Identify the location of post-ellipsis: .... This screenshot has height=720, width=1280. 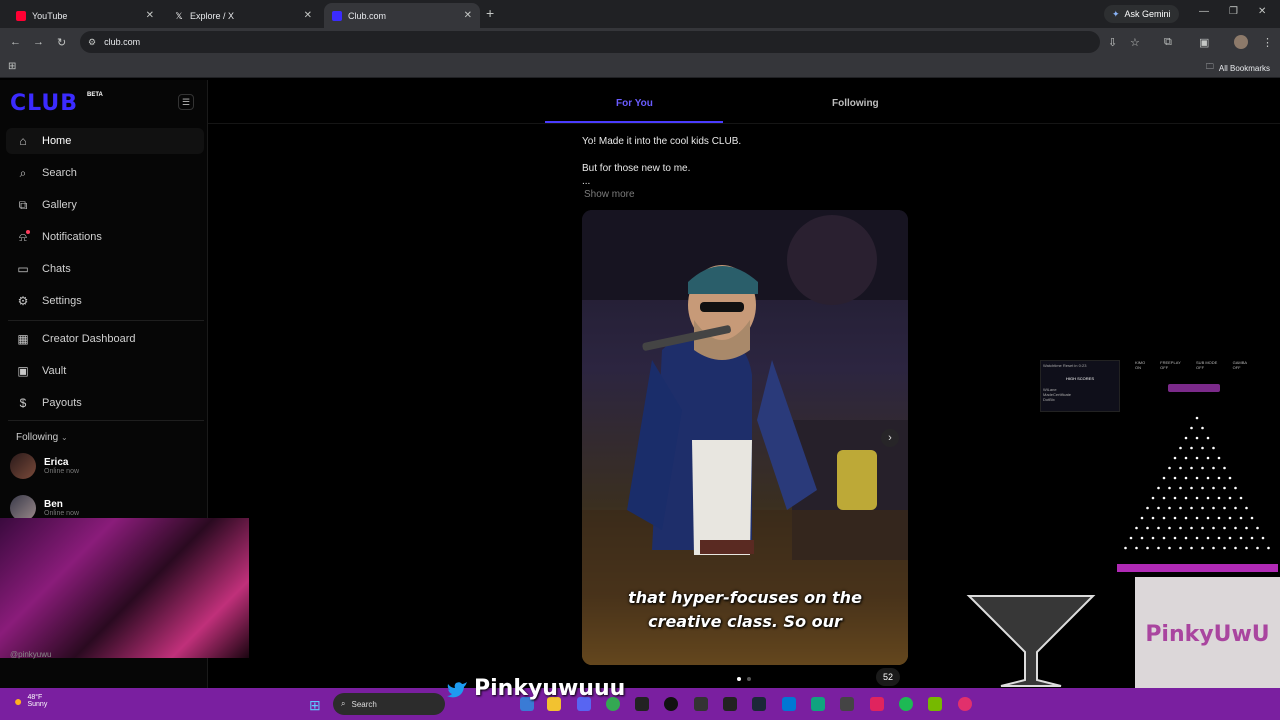
(586, 181).